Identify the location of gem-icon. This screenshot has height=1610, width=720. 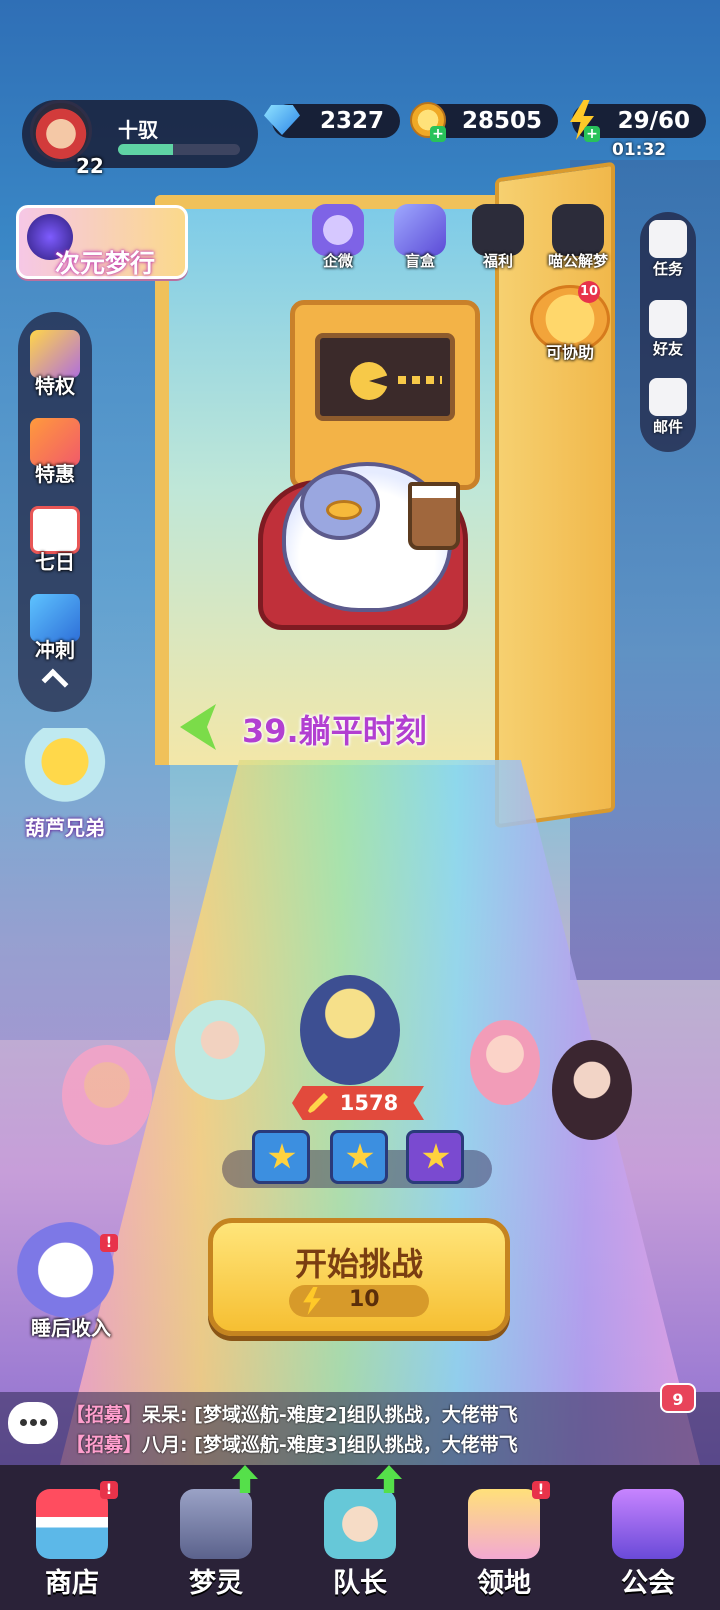
(282, 120).